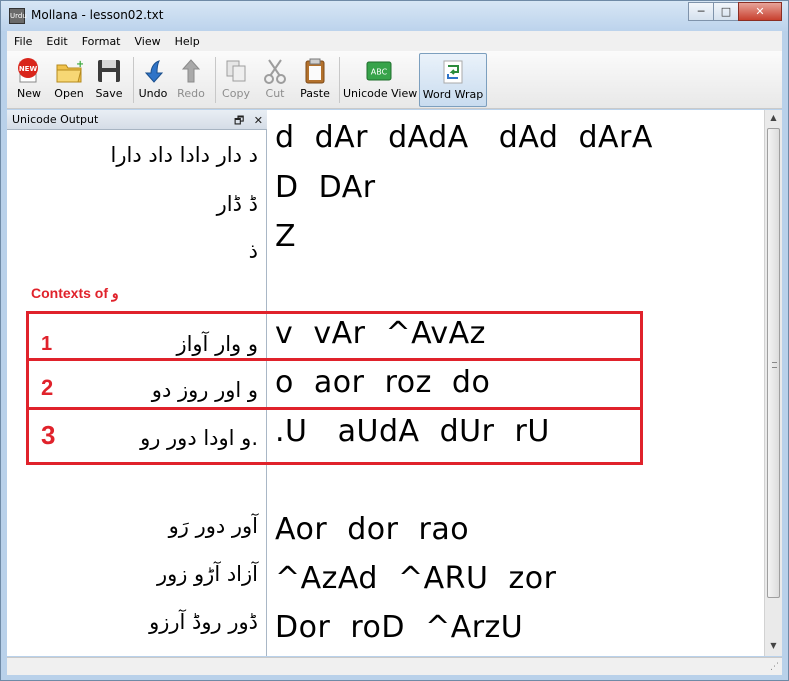 This screenshot has width=789, height=681. I want to click on copy-icon, so click(236, 71).